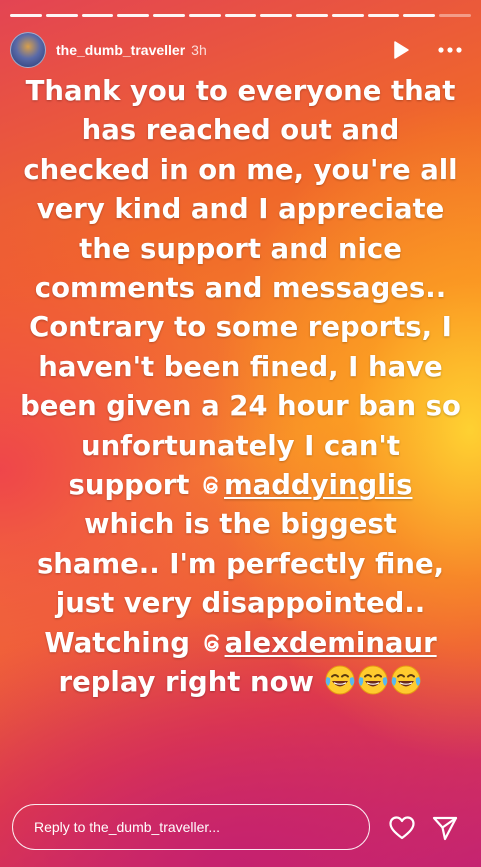 This screenshot has height=867, width=481. Describe the element at coordinates (191, 682) in the screenshot. I see `story-text-part: replay right now` at that location.